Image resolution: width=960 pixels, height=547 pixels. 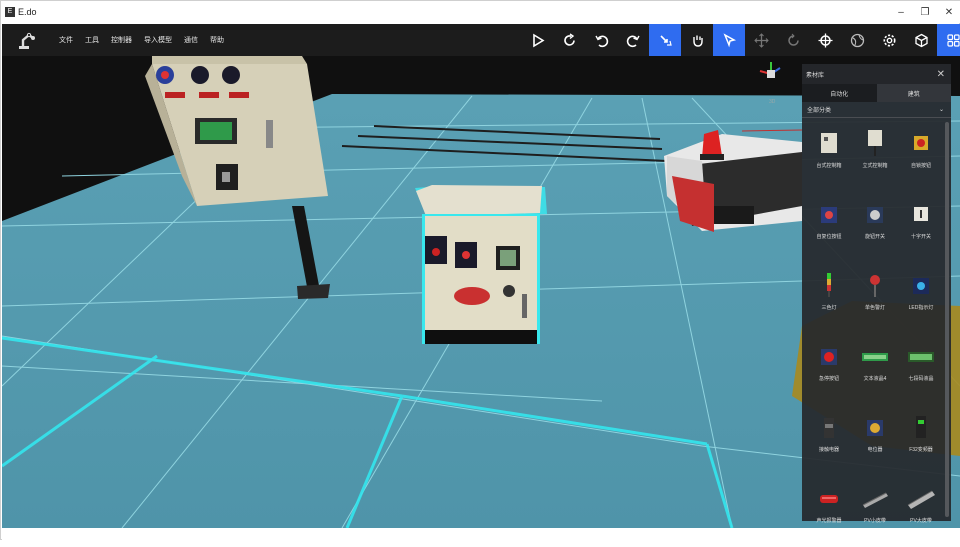 What do you see at coordinates (921, 498) in the screenshot?
I see `large-belt-icon` at bounding box center [921, 498].